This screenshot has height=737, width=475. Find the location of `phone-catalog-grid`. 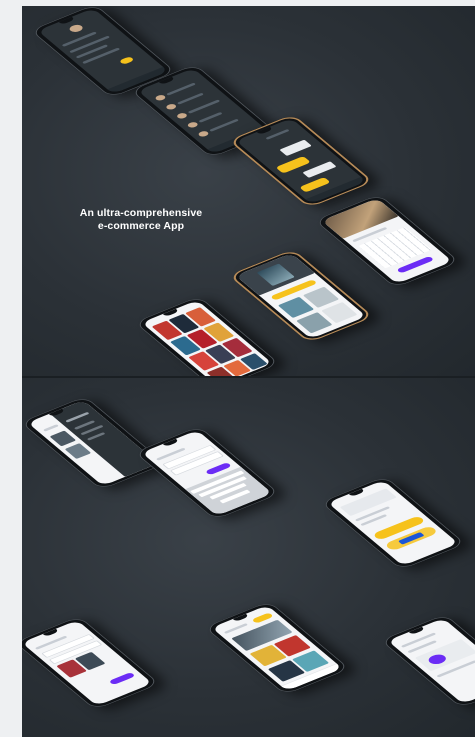

phone-catalog-grid is located at coordinates (207, 336).